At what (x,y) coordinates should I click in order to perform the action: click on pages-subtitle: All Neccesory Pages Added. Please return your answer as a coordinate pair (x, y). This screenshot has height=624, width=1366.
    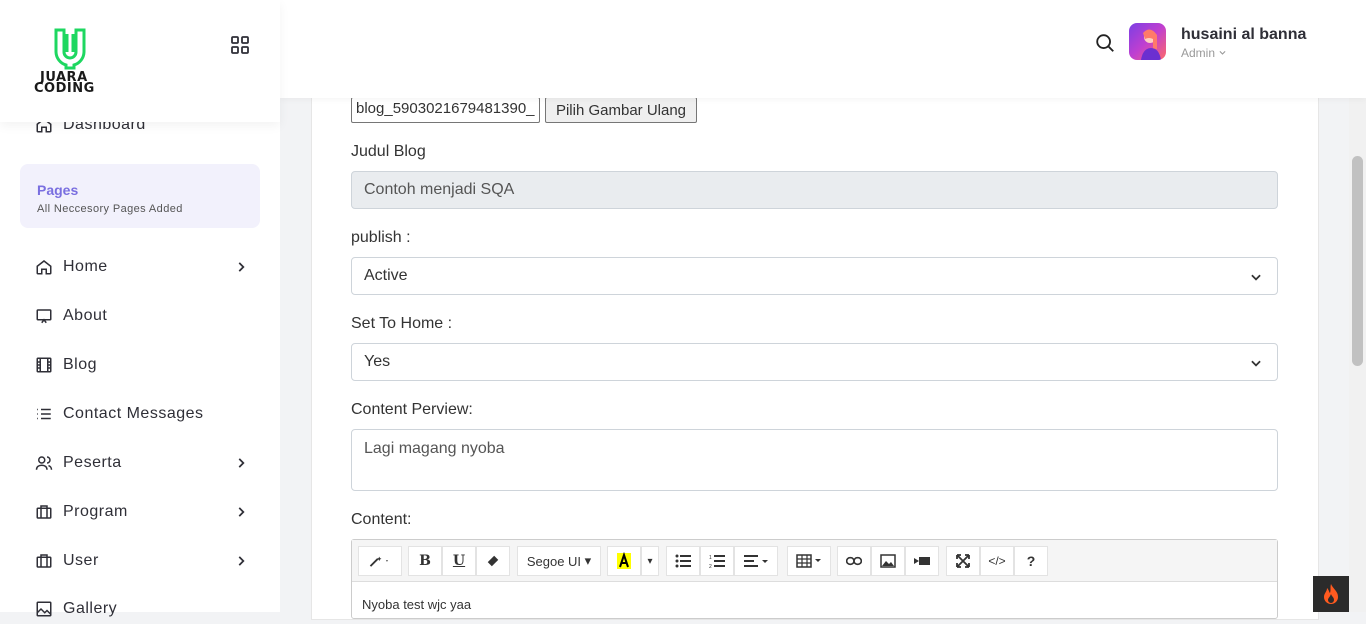
    Looking at the image, I should click on (110, 209).